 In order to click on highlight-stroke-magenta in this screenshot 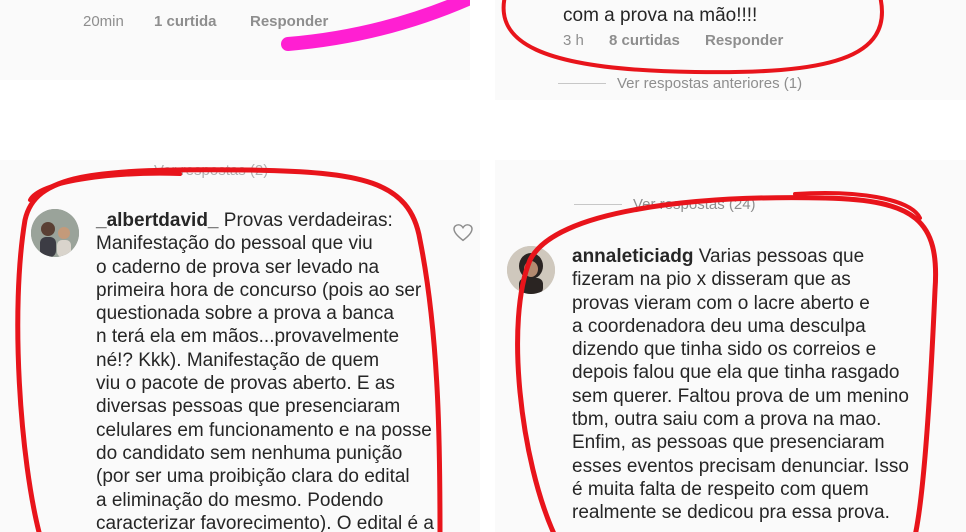, I will do `click(375, 25)`.